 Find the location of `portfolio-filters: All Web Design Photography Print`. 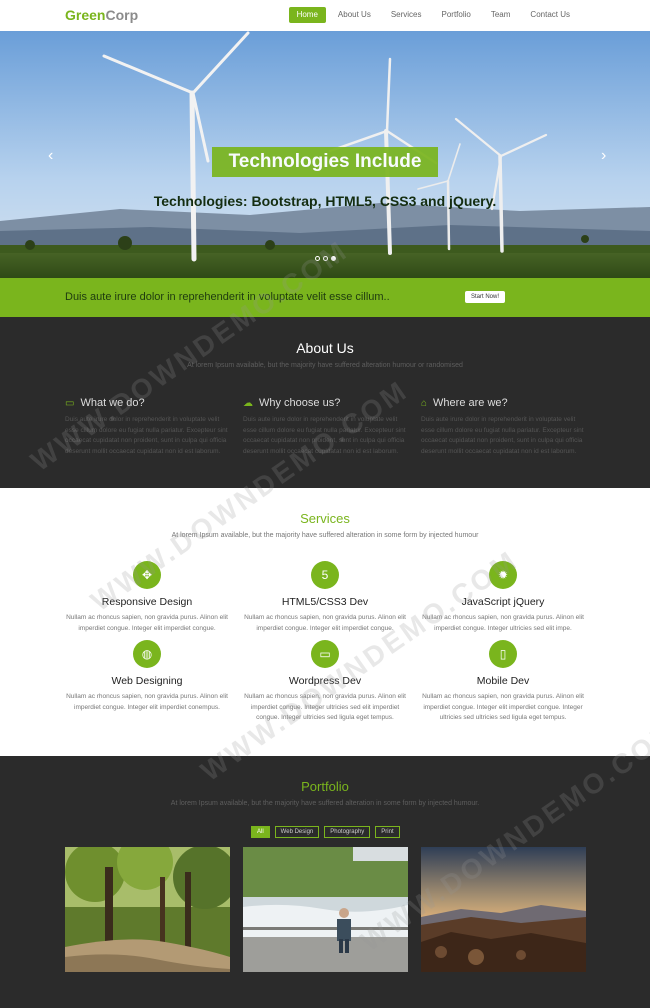

portfolio-filters: All Web Design Photography Print is located at coordinates (325, 832).